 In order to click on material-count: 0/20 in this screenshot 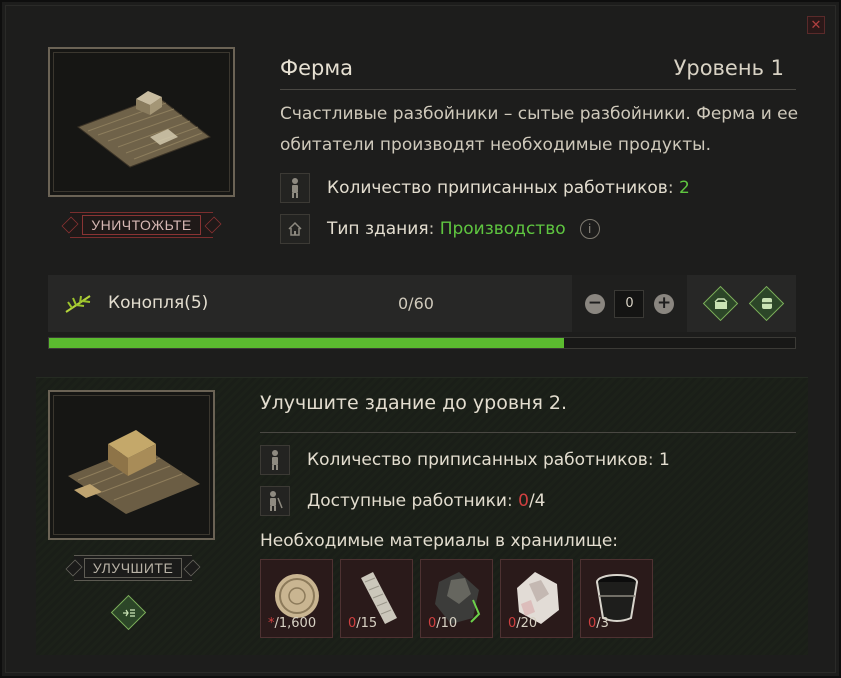, I will do `click(522, 623)`.